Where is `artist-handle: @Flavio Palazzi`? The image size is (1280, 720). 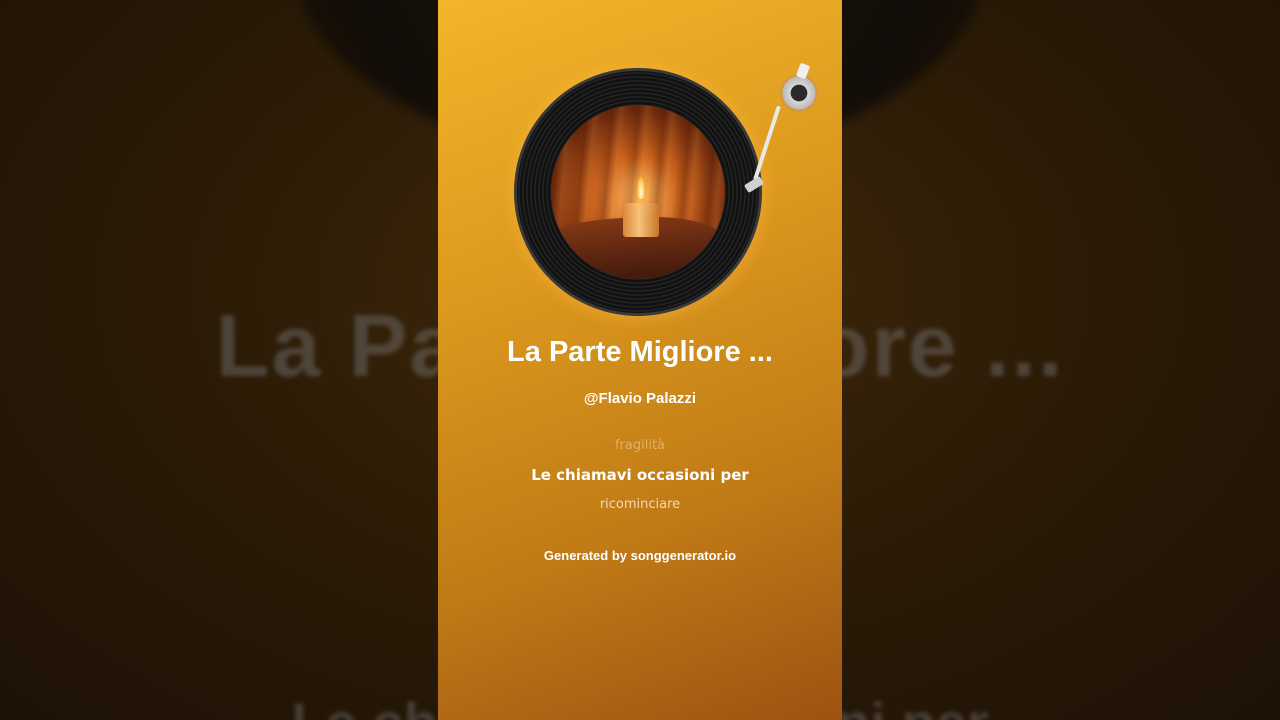 artist-handle: @Flavio Palazzi is located at coordinates (640, 398).